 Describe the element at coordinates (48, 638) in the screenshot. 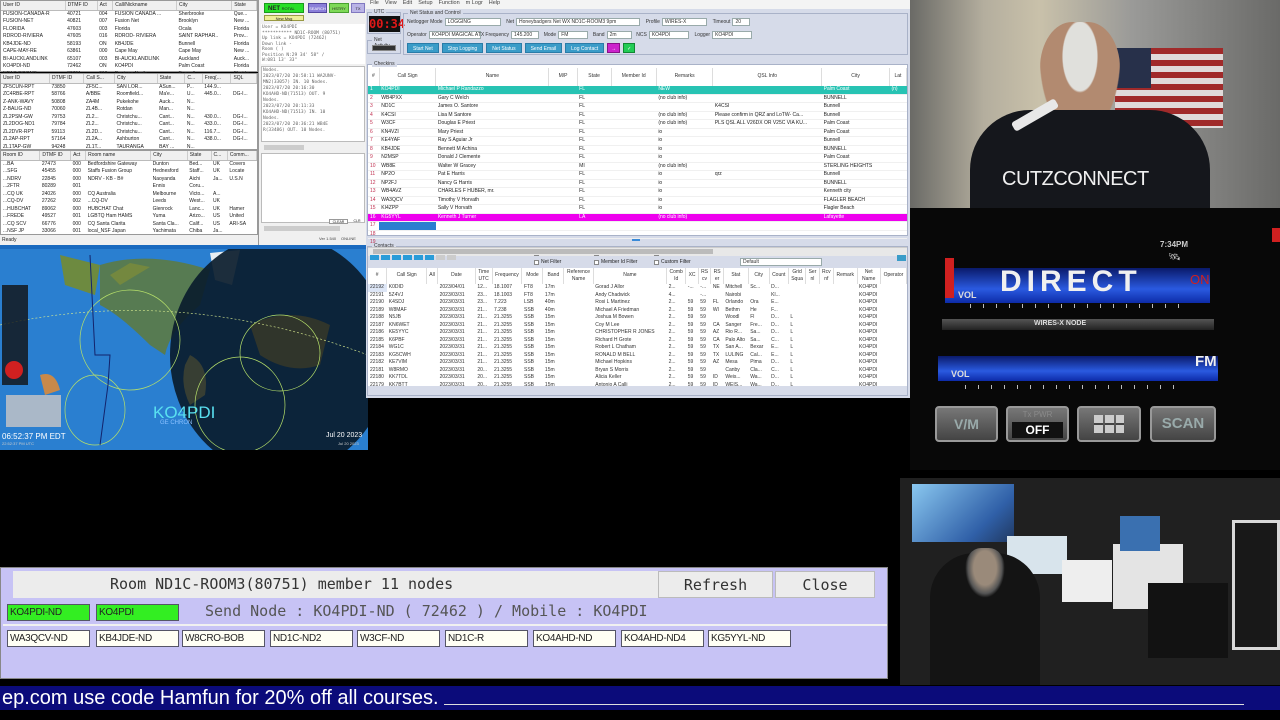

I see `member-node-button: WA3QCV-ND` at that location.